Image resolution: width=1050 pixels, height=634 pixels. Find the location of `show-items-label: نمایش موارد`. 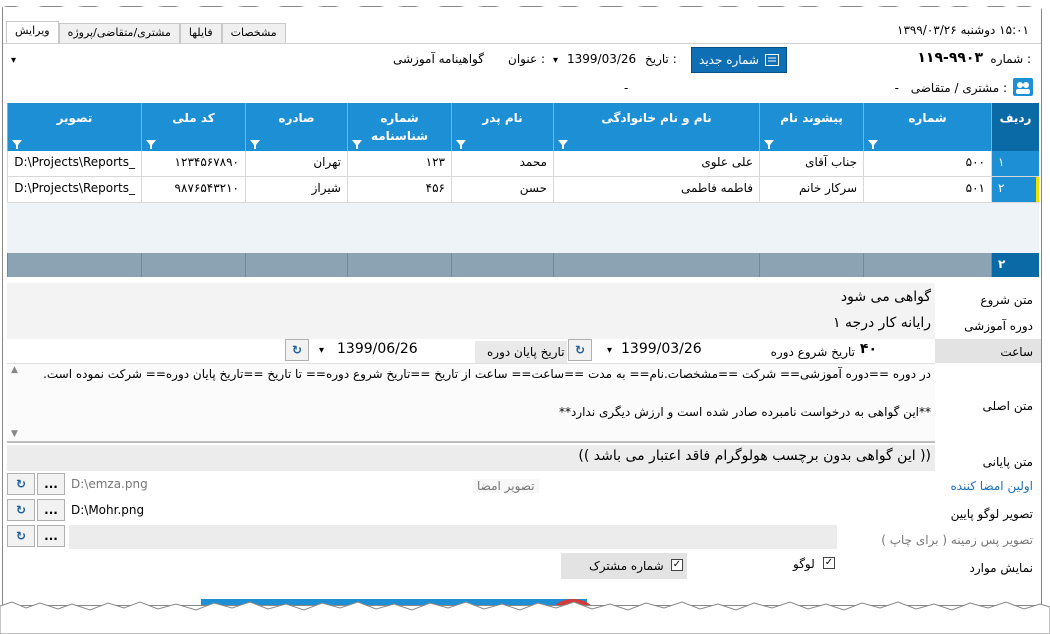

show-items-label: نمایش موارد is located at coordinates (1001, 568).